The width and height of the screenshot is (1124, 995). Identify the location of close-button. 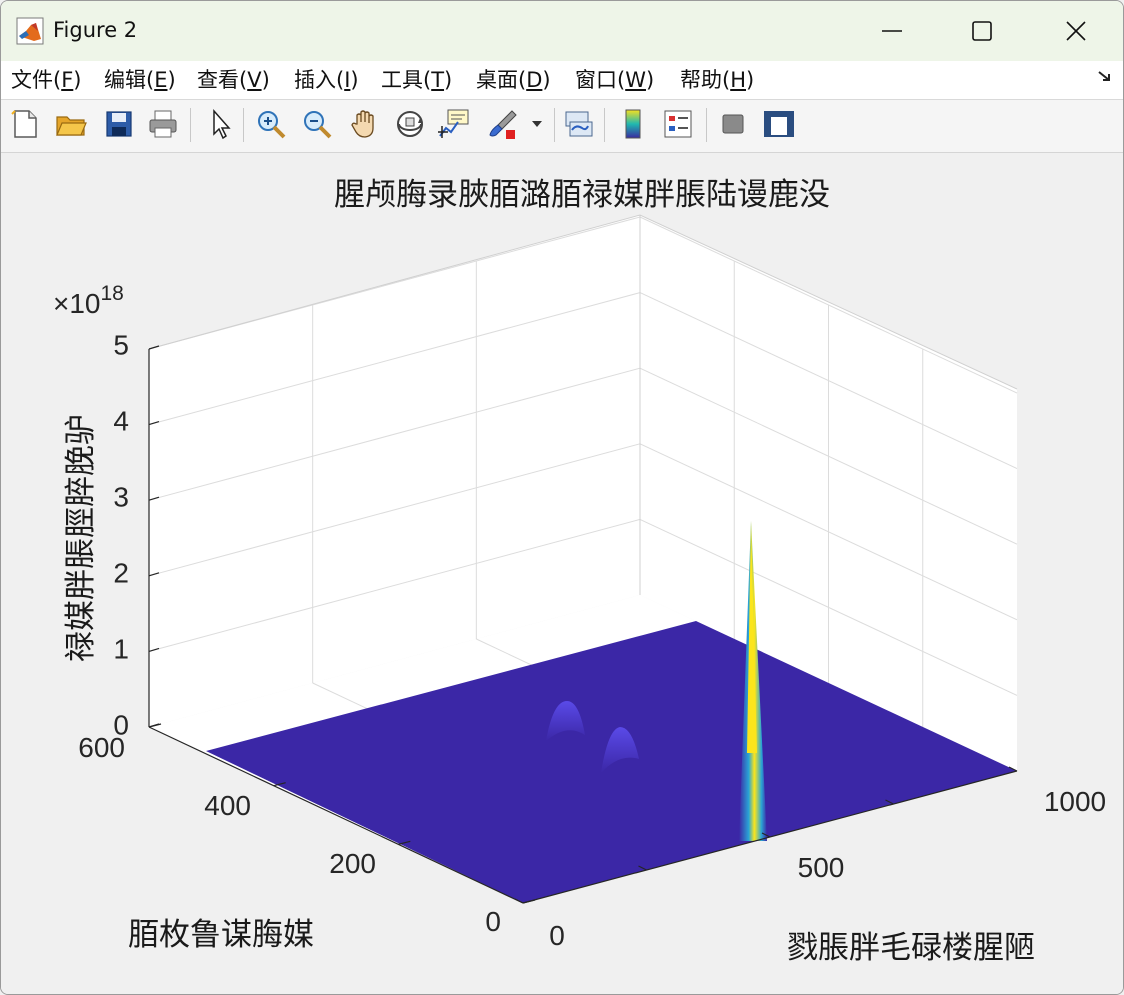
(1076, 31).